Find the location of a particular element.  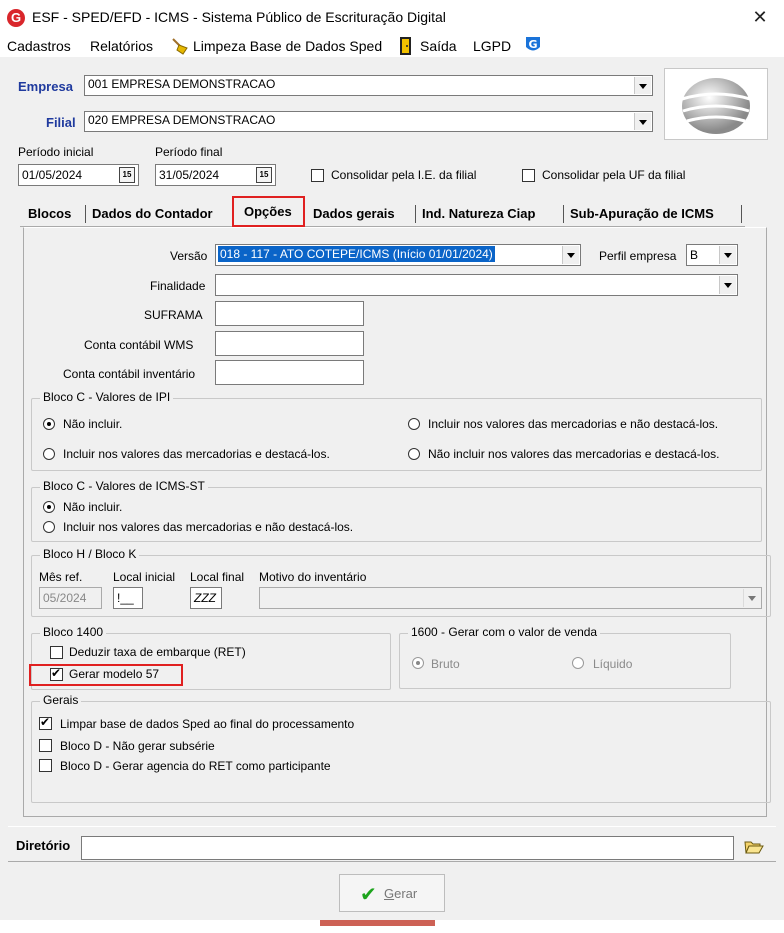

agencia-ret-checkbox is located at coordinates (45, 765).